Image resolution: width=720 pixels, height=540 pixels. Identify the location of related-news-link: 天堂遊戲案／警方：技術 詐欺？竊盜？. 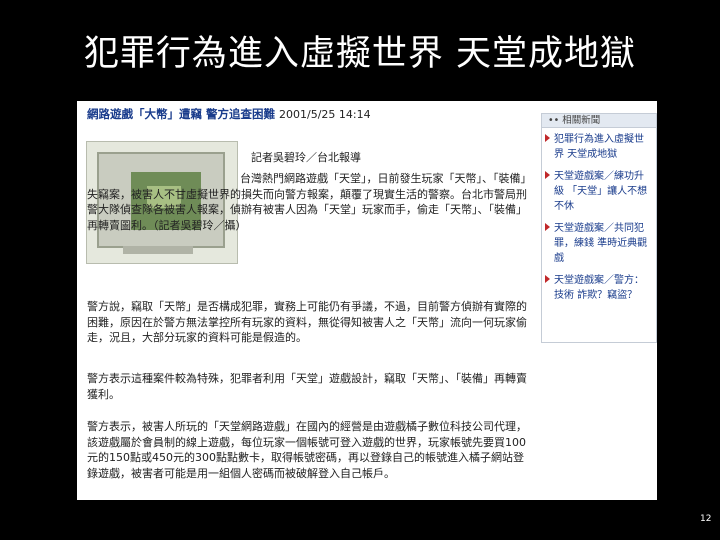
(599, 288).